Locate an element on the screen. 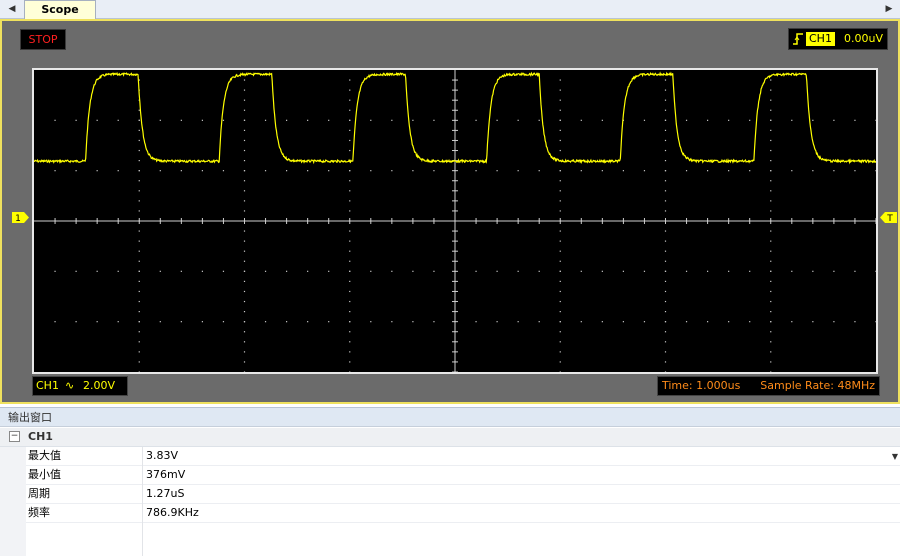 The width and height of the screenshot is (900, 556). measurement-name: 频率 is located at coordinates (39, 512).